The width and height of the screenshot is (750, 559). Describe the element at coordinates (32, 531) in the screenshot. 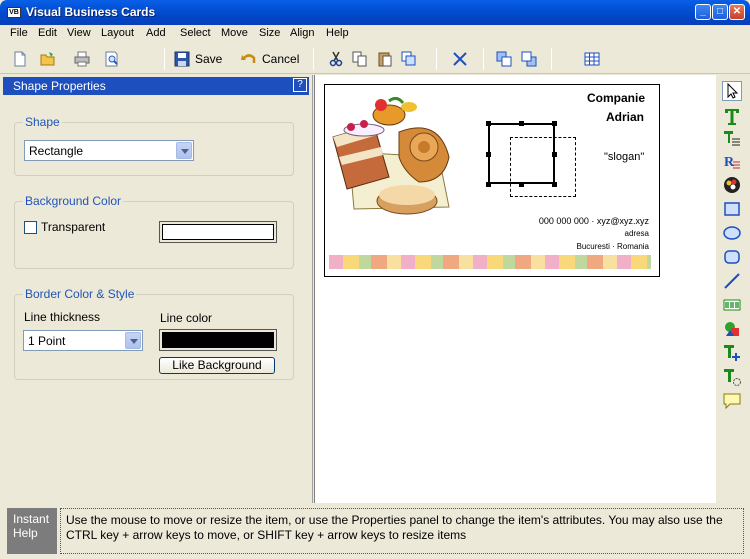

I see `instant-help-label: Instant Help` at that location.